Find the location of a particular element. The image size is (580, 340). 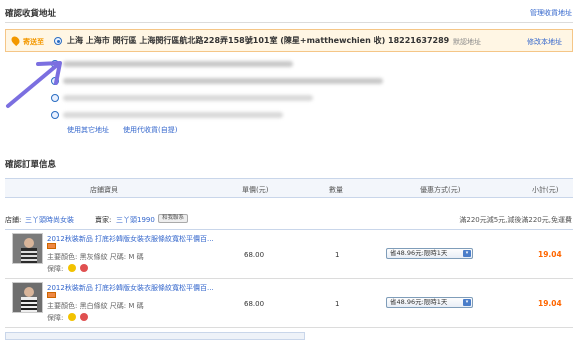

col-subtotal: 小計(元) is located at coordinates (545, 190).